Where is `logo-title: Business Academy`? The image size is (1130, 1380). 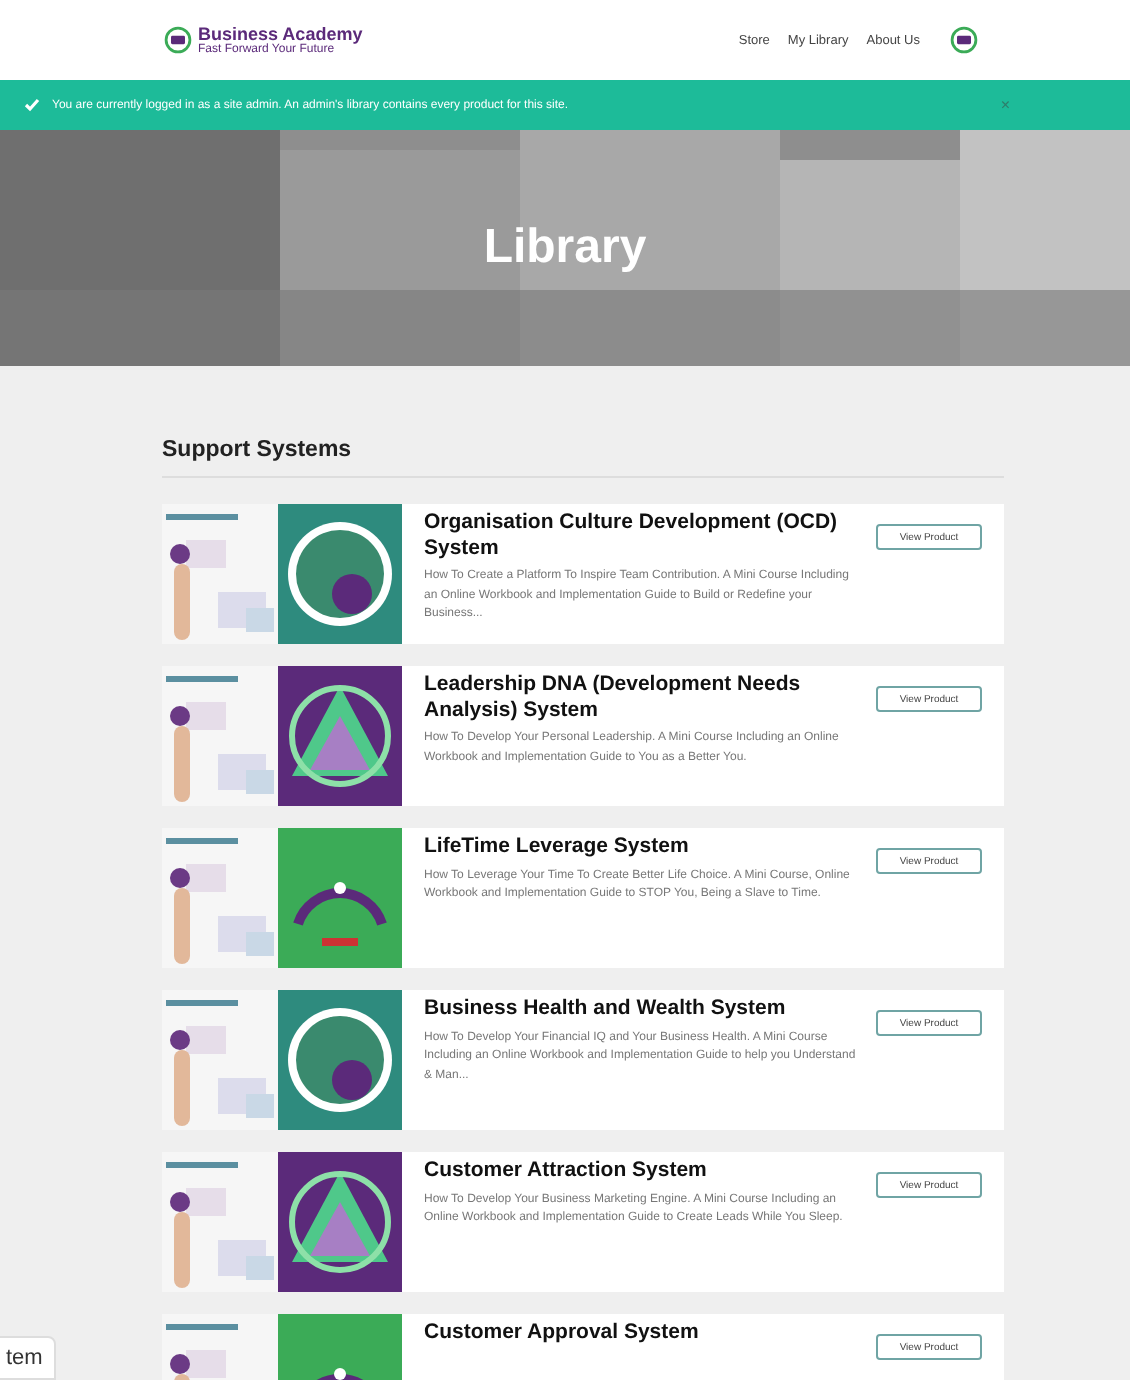
logo-title: Business Academy is located at coordinates (280, 34).